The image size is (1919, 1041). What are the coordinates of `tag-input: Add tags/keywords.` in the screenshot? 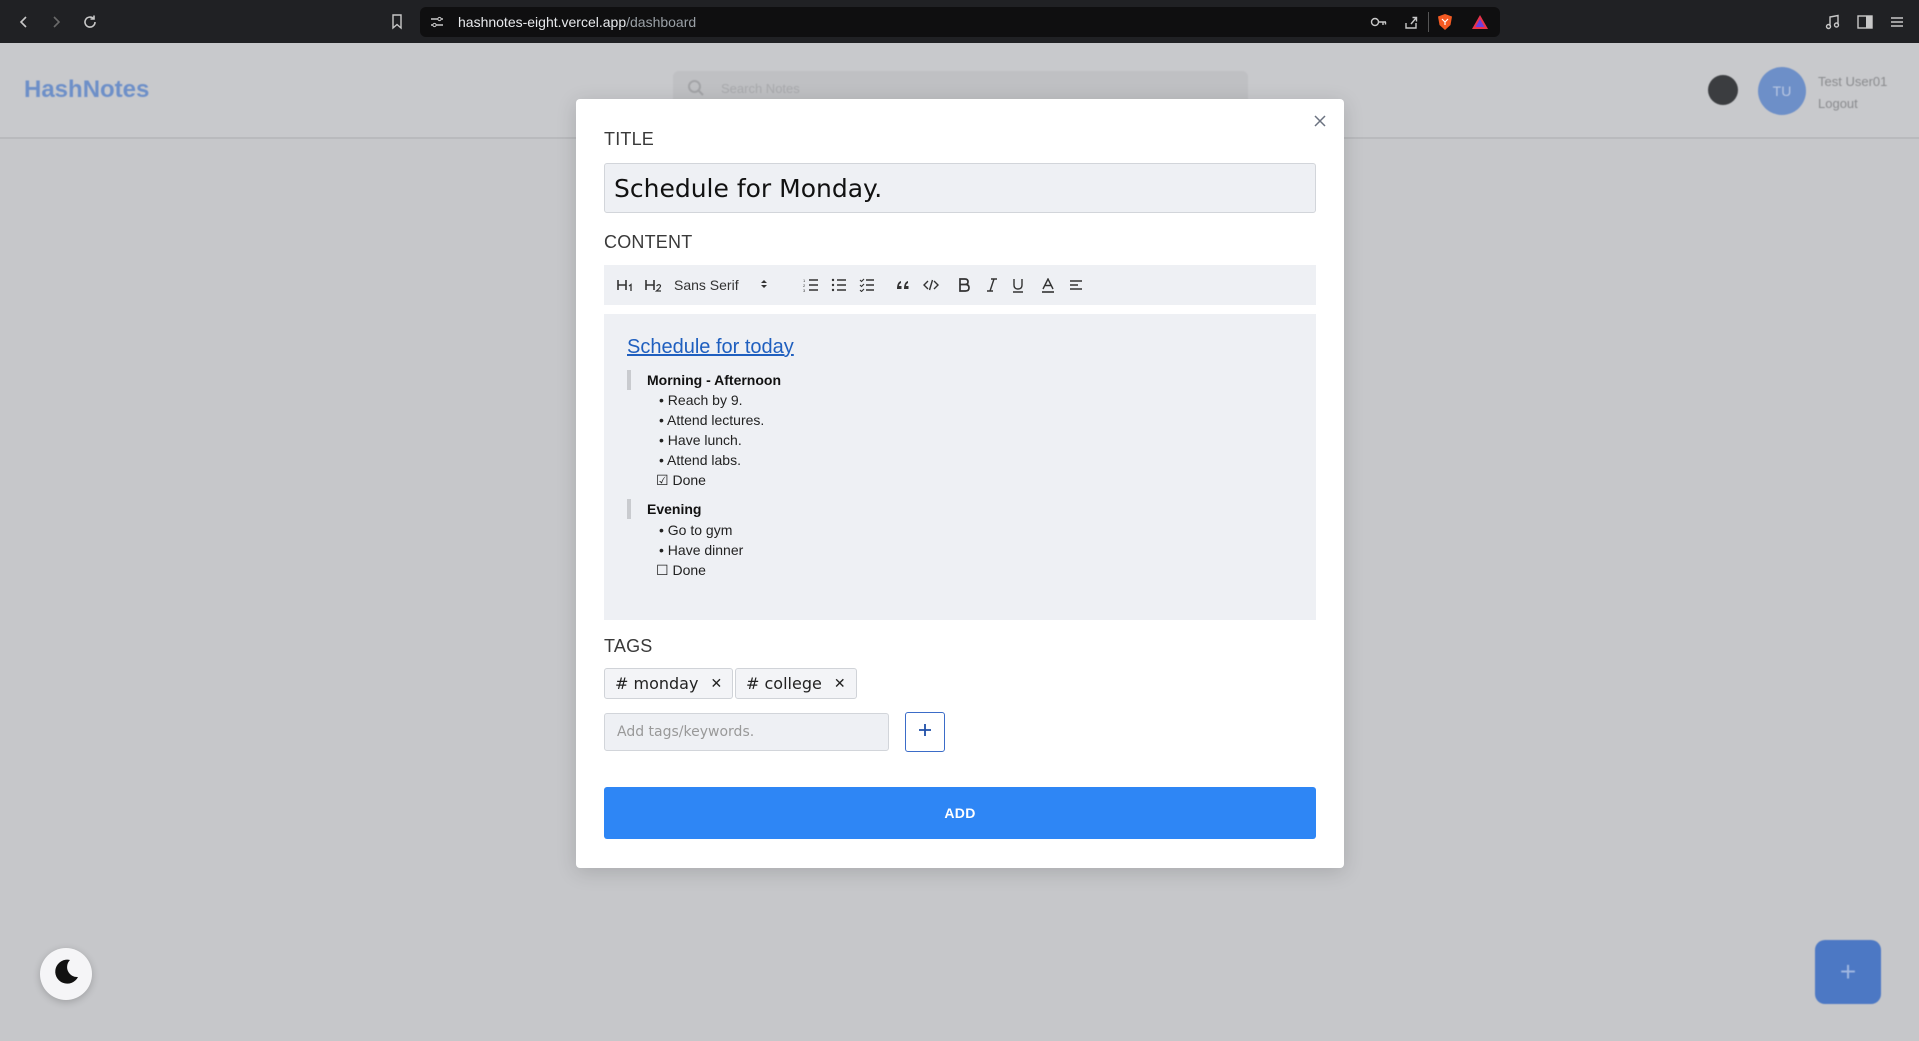 It's located at (746, 732).